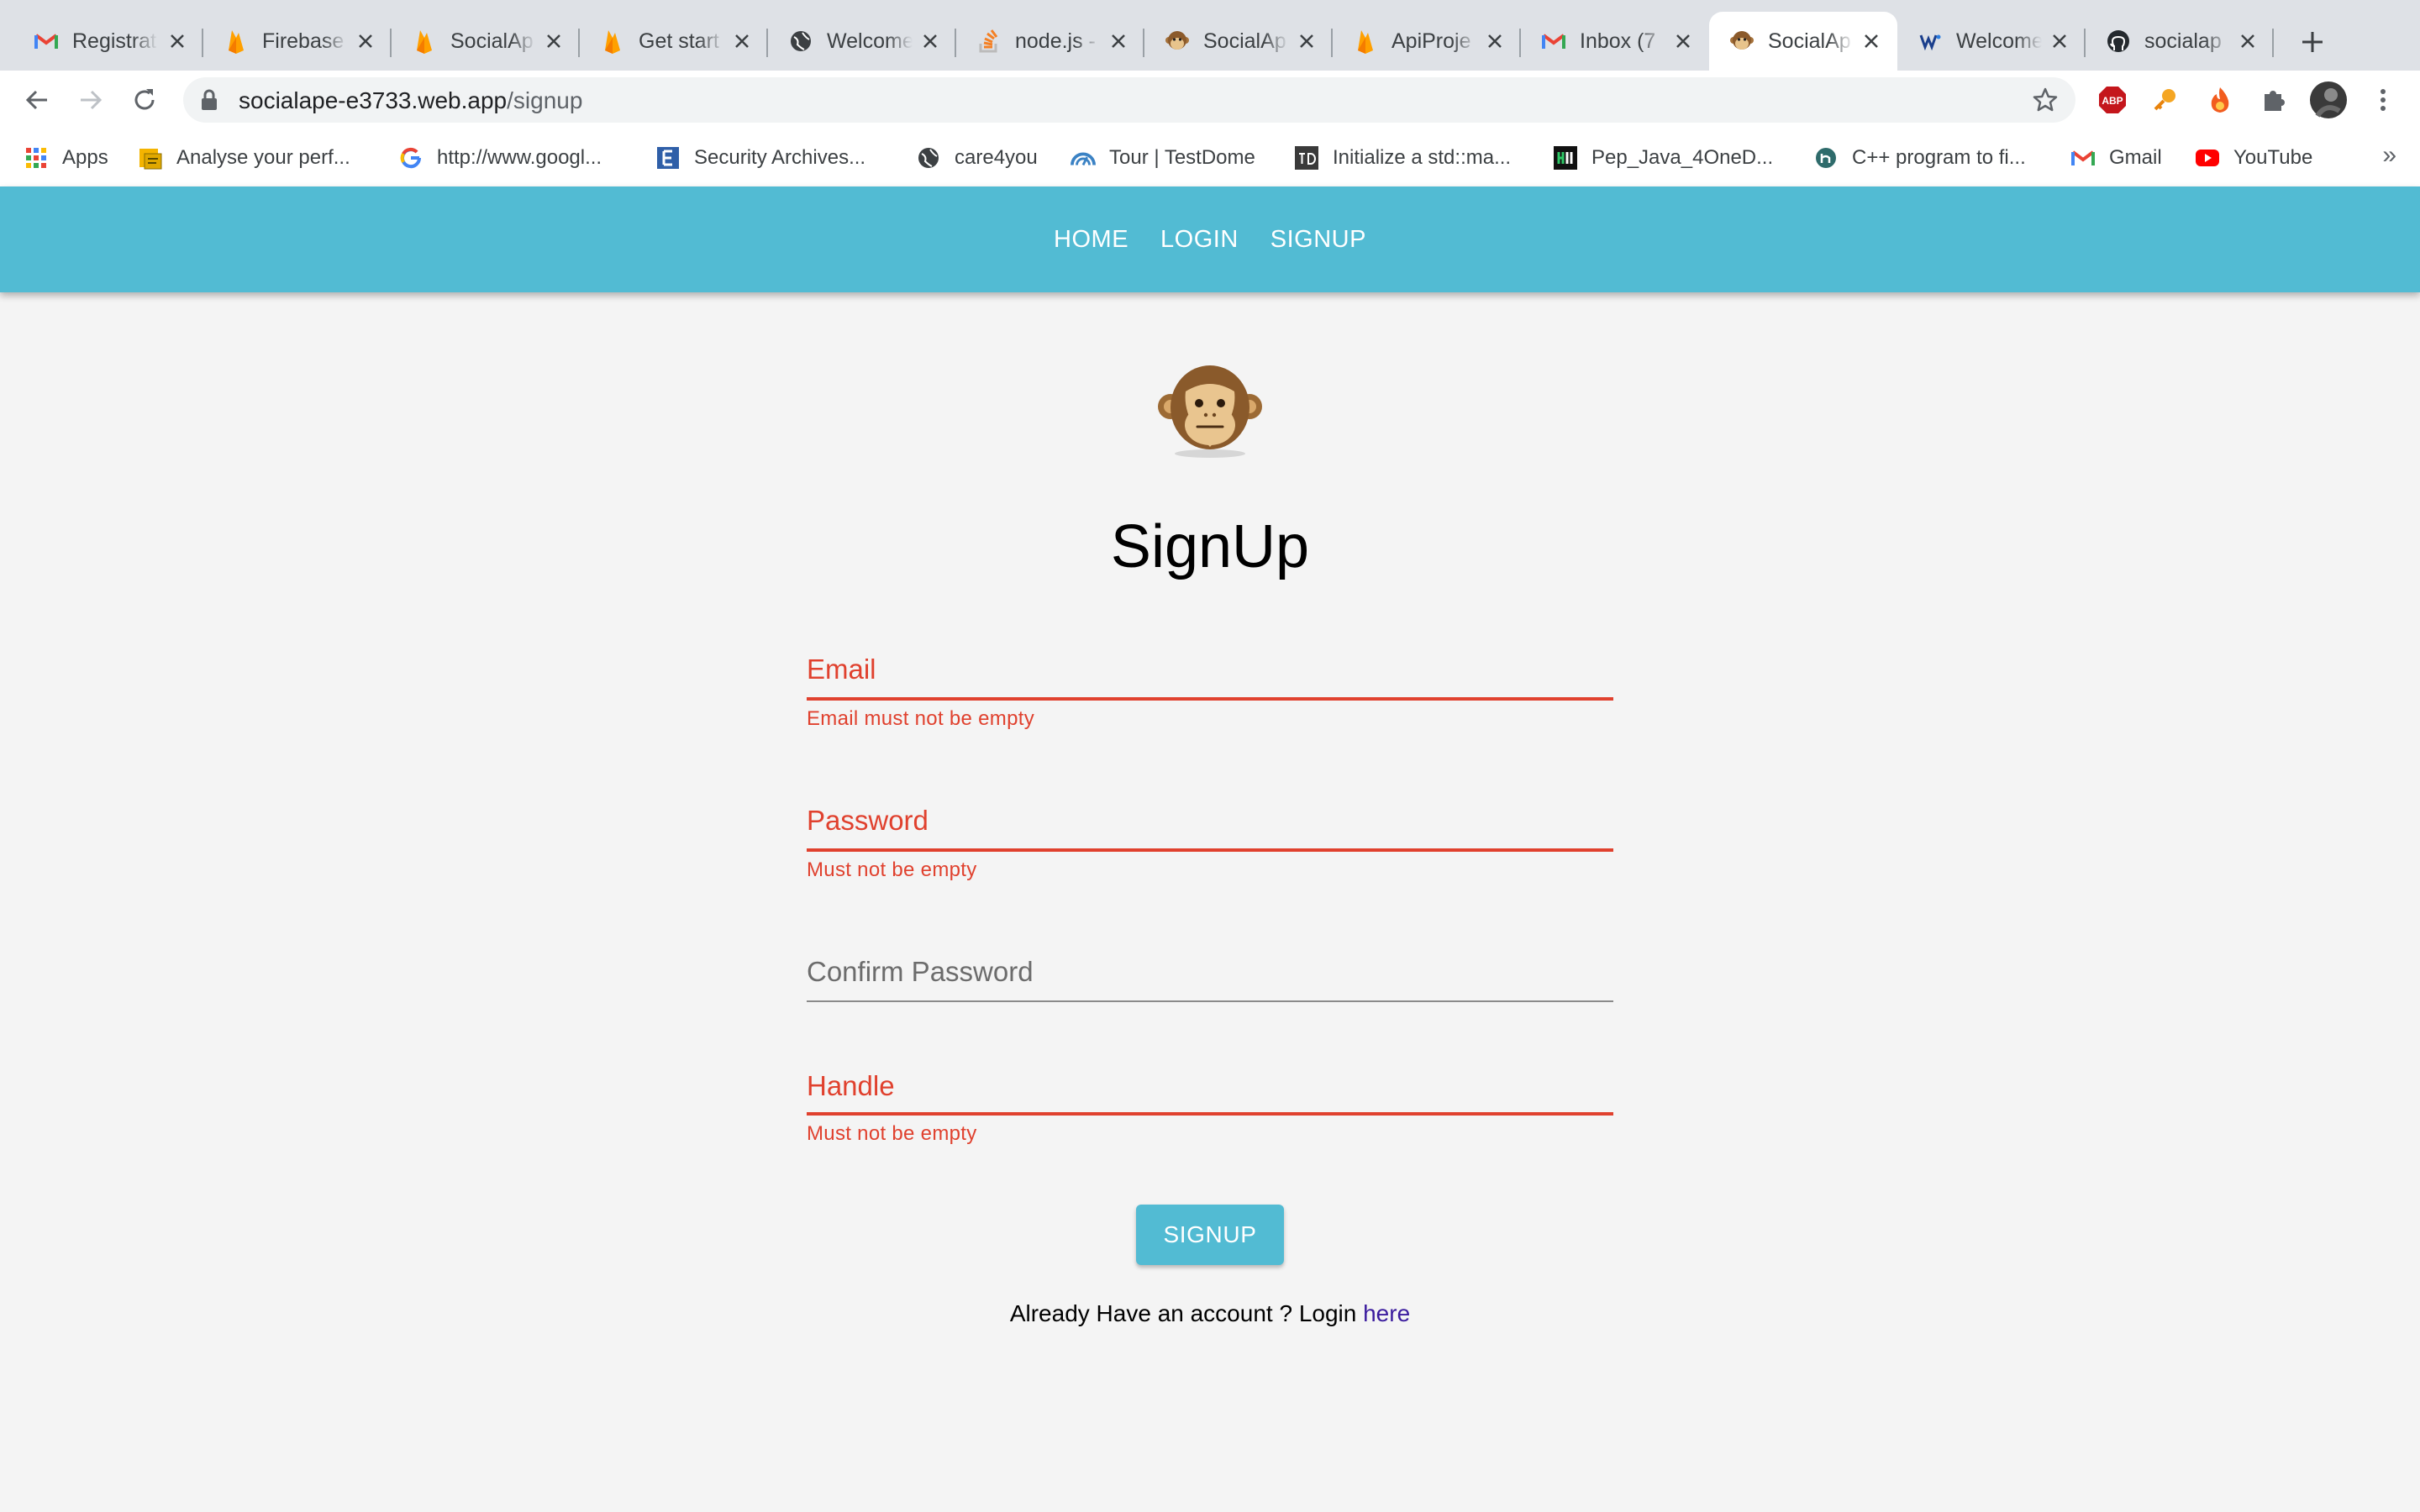  I want to click on password-error-text: Must not be empty, so click(892, 869).